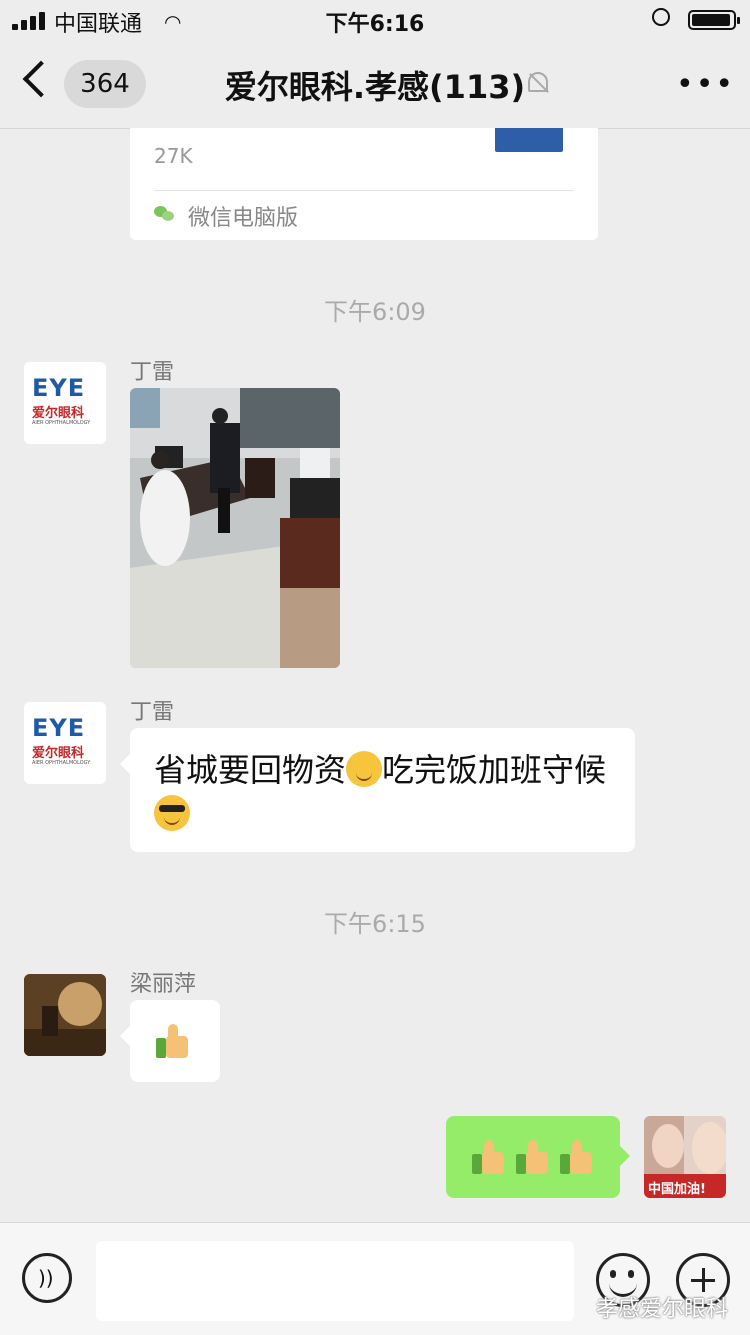 The height and width of the screenshot is (1335, 750). What do you see at coordinates (375, 24) in the screenshot?
I see `clock: 下午6:16` at bounding box center [375, 24].